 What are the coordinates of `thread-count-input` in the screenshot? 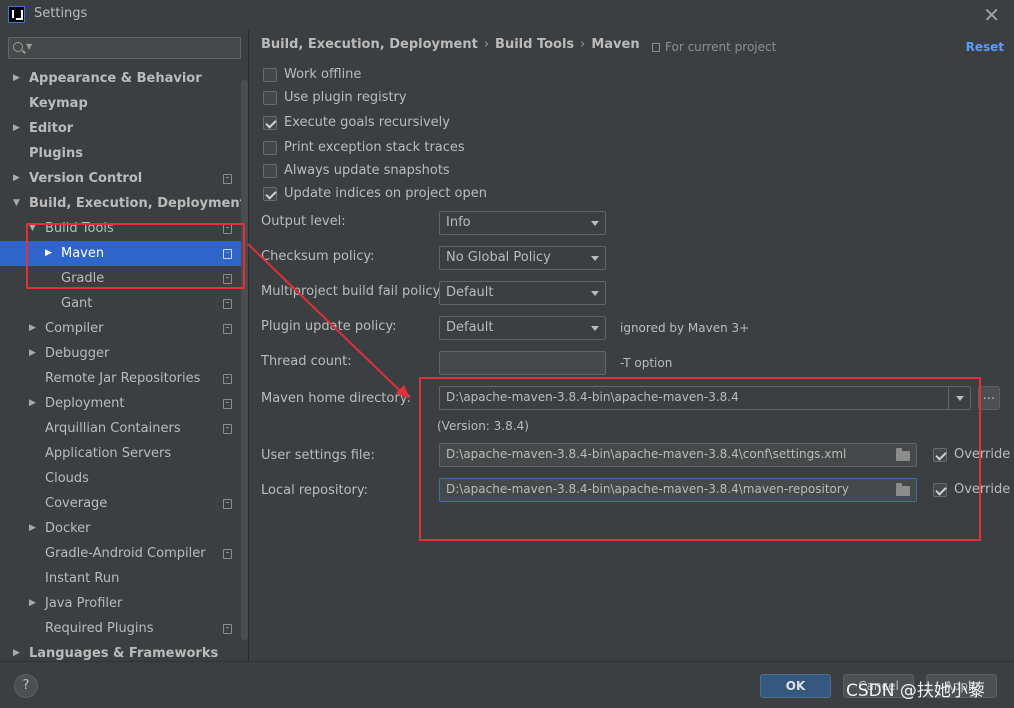 It's located at (522, 363).